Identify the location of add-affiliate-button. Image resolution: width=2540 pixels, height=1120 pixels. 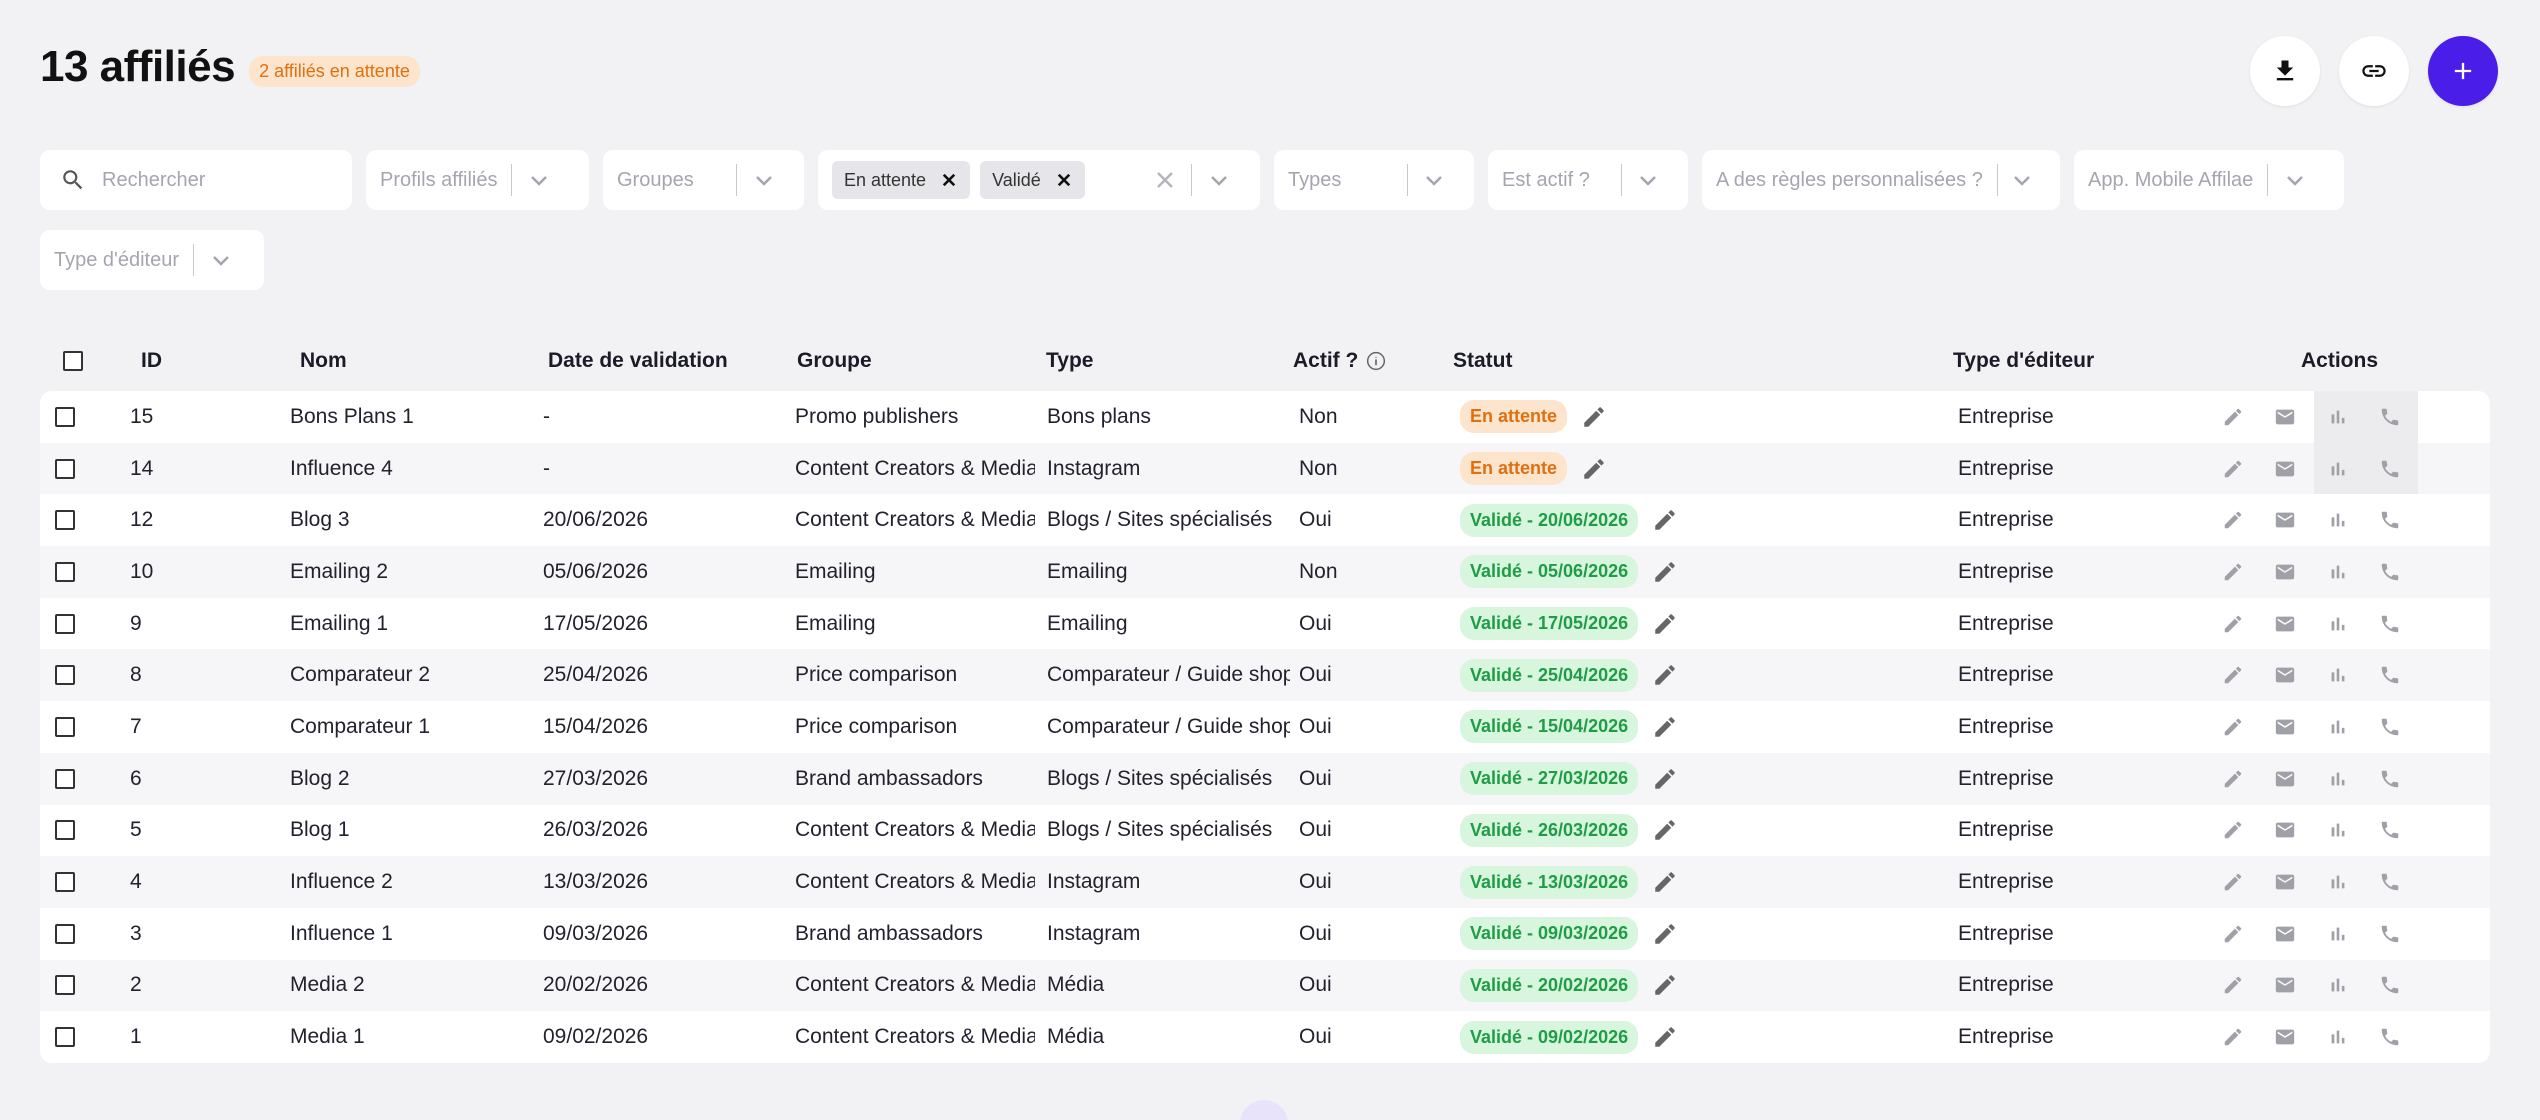
(2463, 71).